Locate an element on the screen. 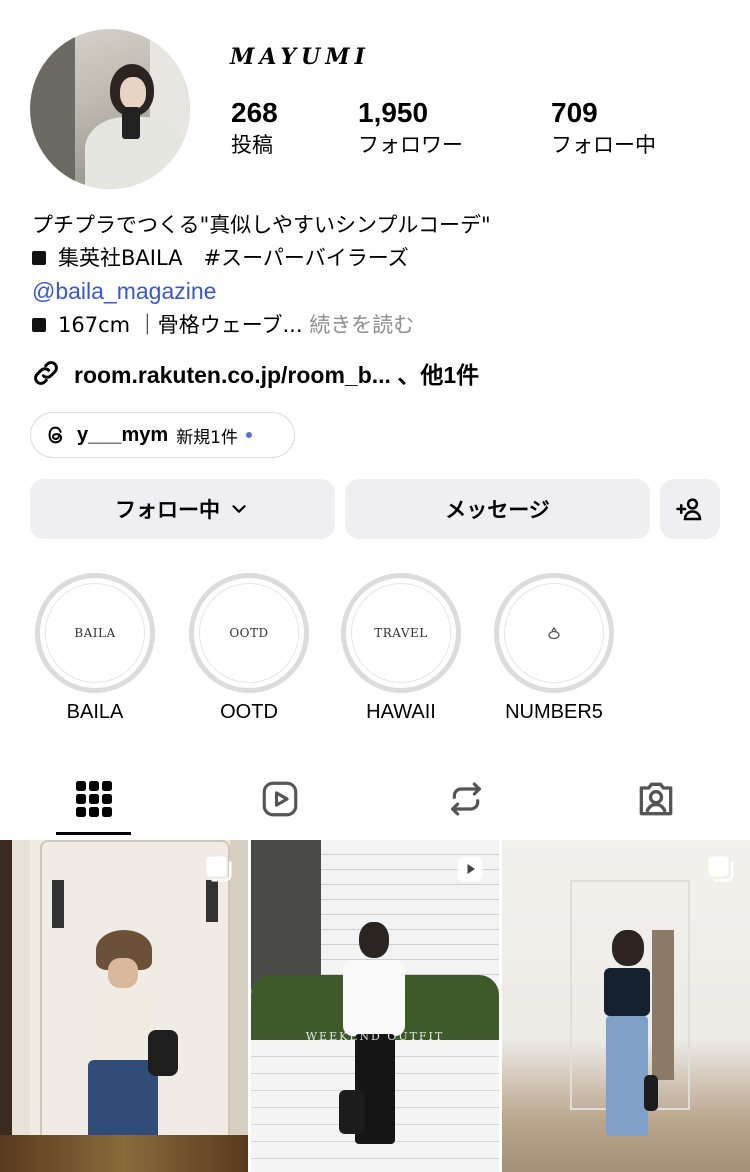 Image resolution: width=750 pixels, height=1172 pixels. tab-reposts is located at coordinates (466, 799).